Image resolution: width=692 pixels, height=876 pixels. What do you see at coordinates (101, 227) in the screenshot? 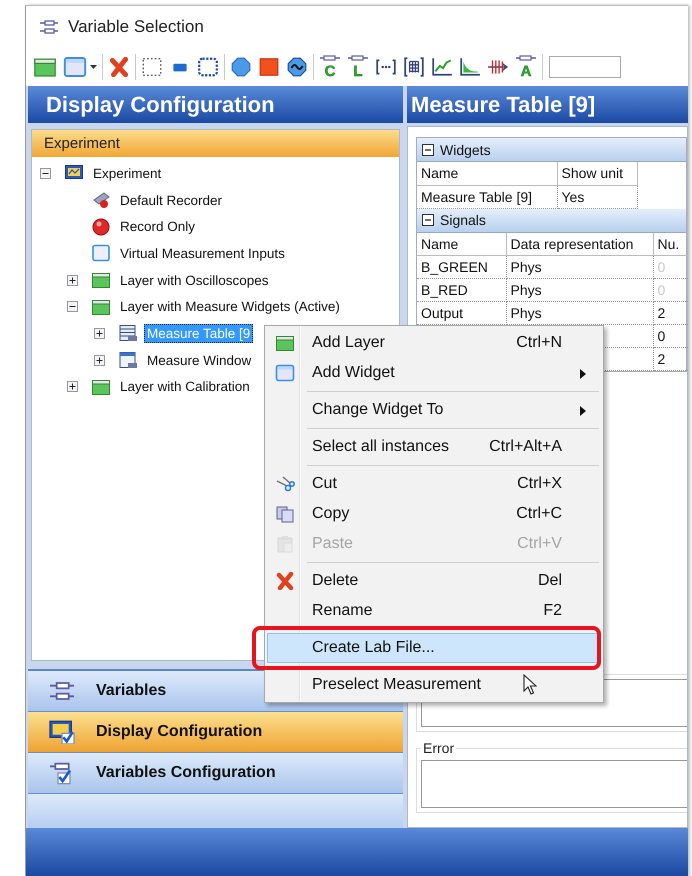
I see `record-icon` at bounding box center [101, 227].